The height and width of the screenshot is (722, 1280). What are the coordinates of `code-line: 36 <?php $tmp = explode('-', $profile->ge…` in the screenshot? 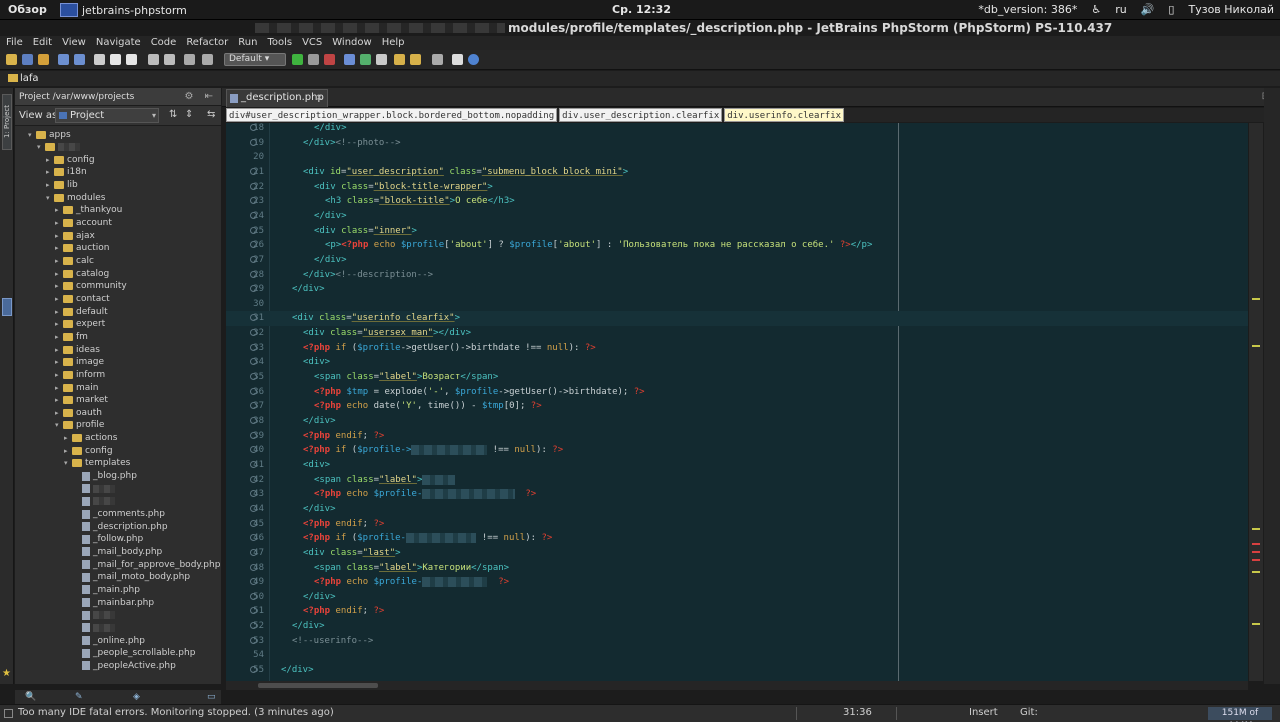 It's located at (737, 392).